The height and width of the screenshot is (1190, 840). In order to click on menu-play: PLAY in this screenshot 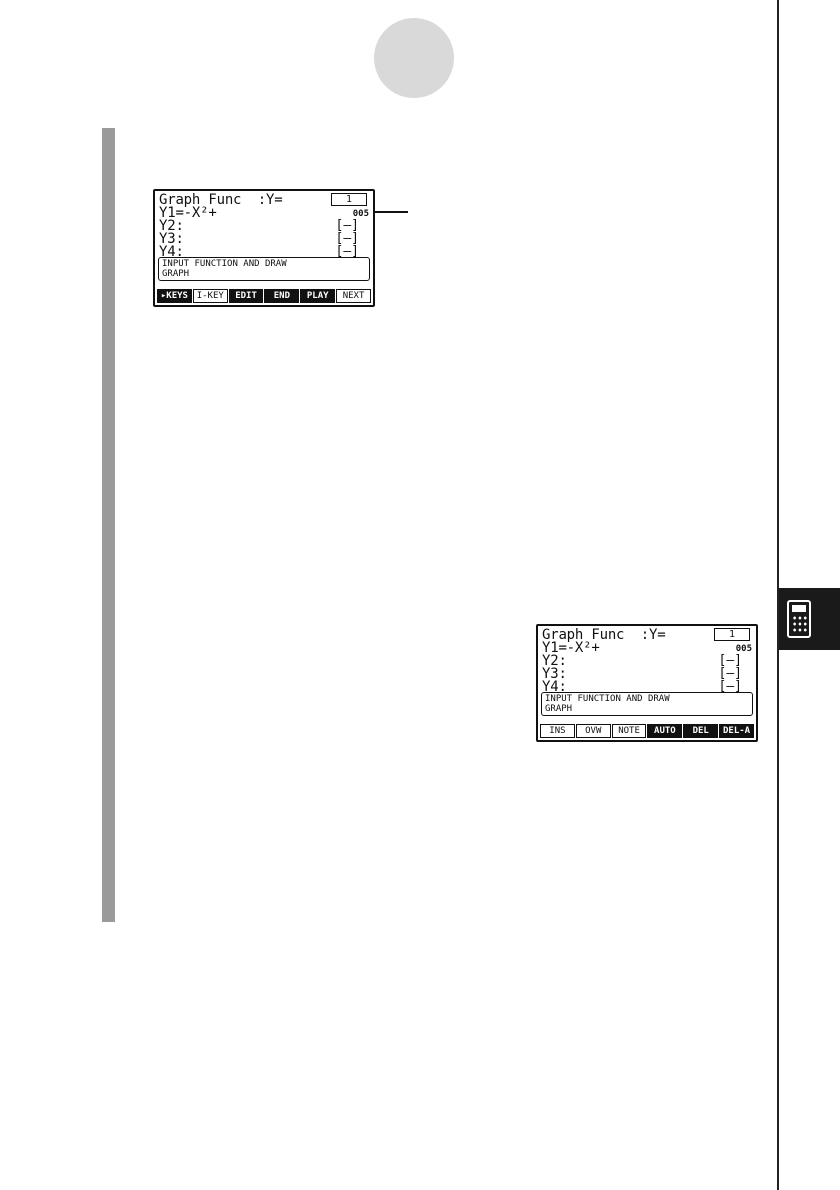, I will do `click(318, 296)`.